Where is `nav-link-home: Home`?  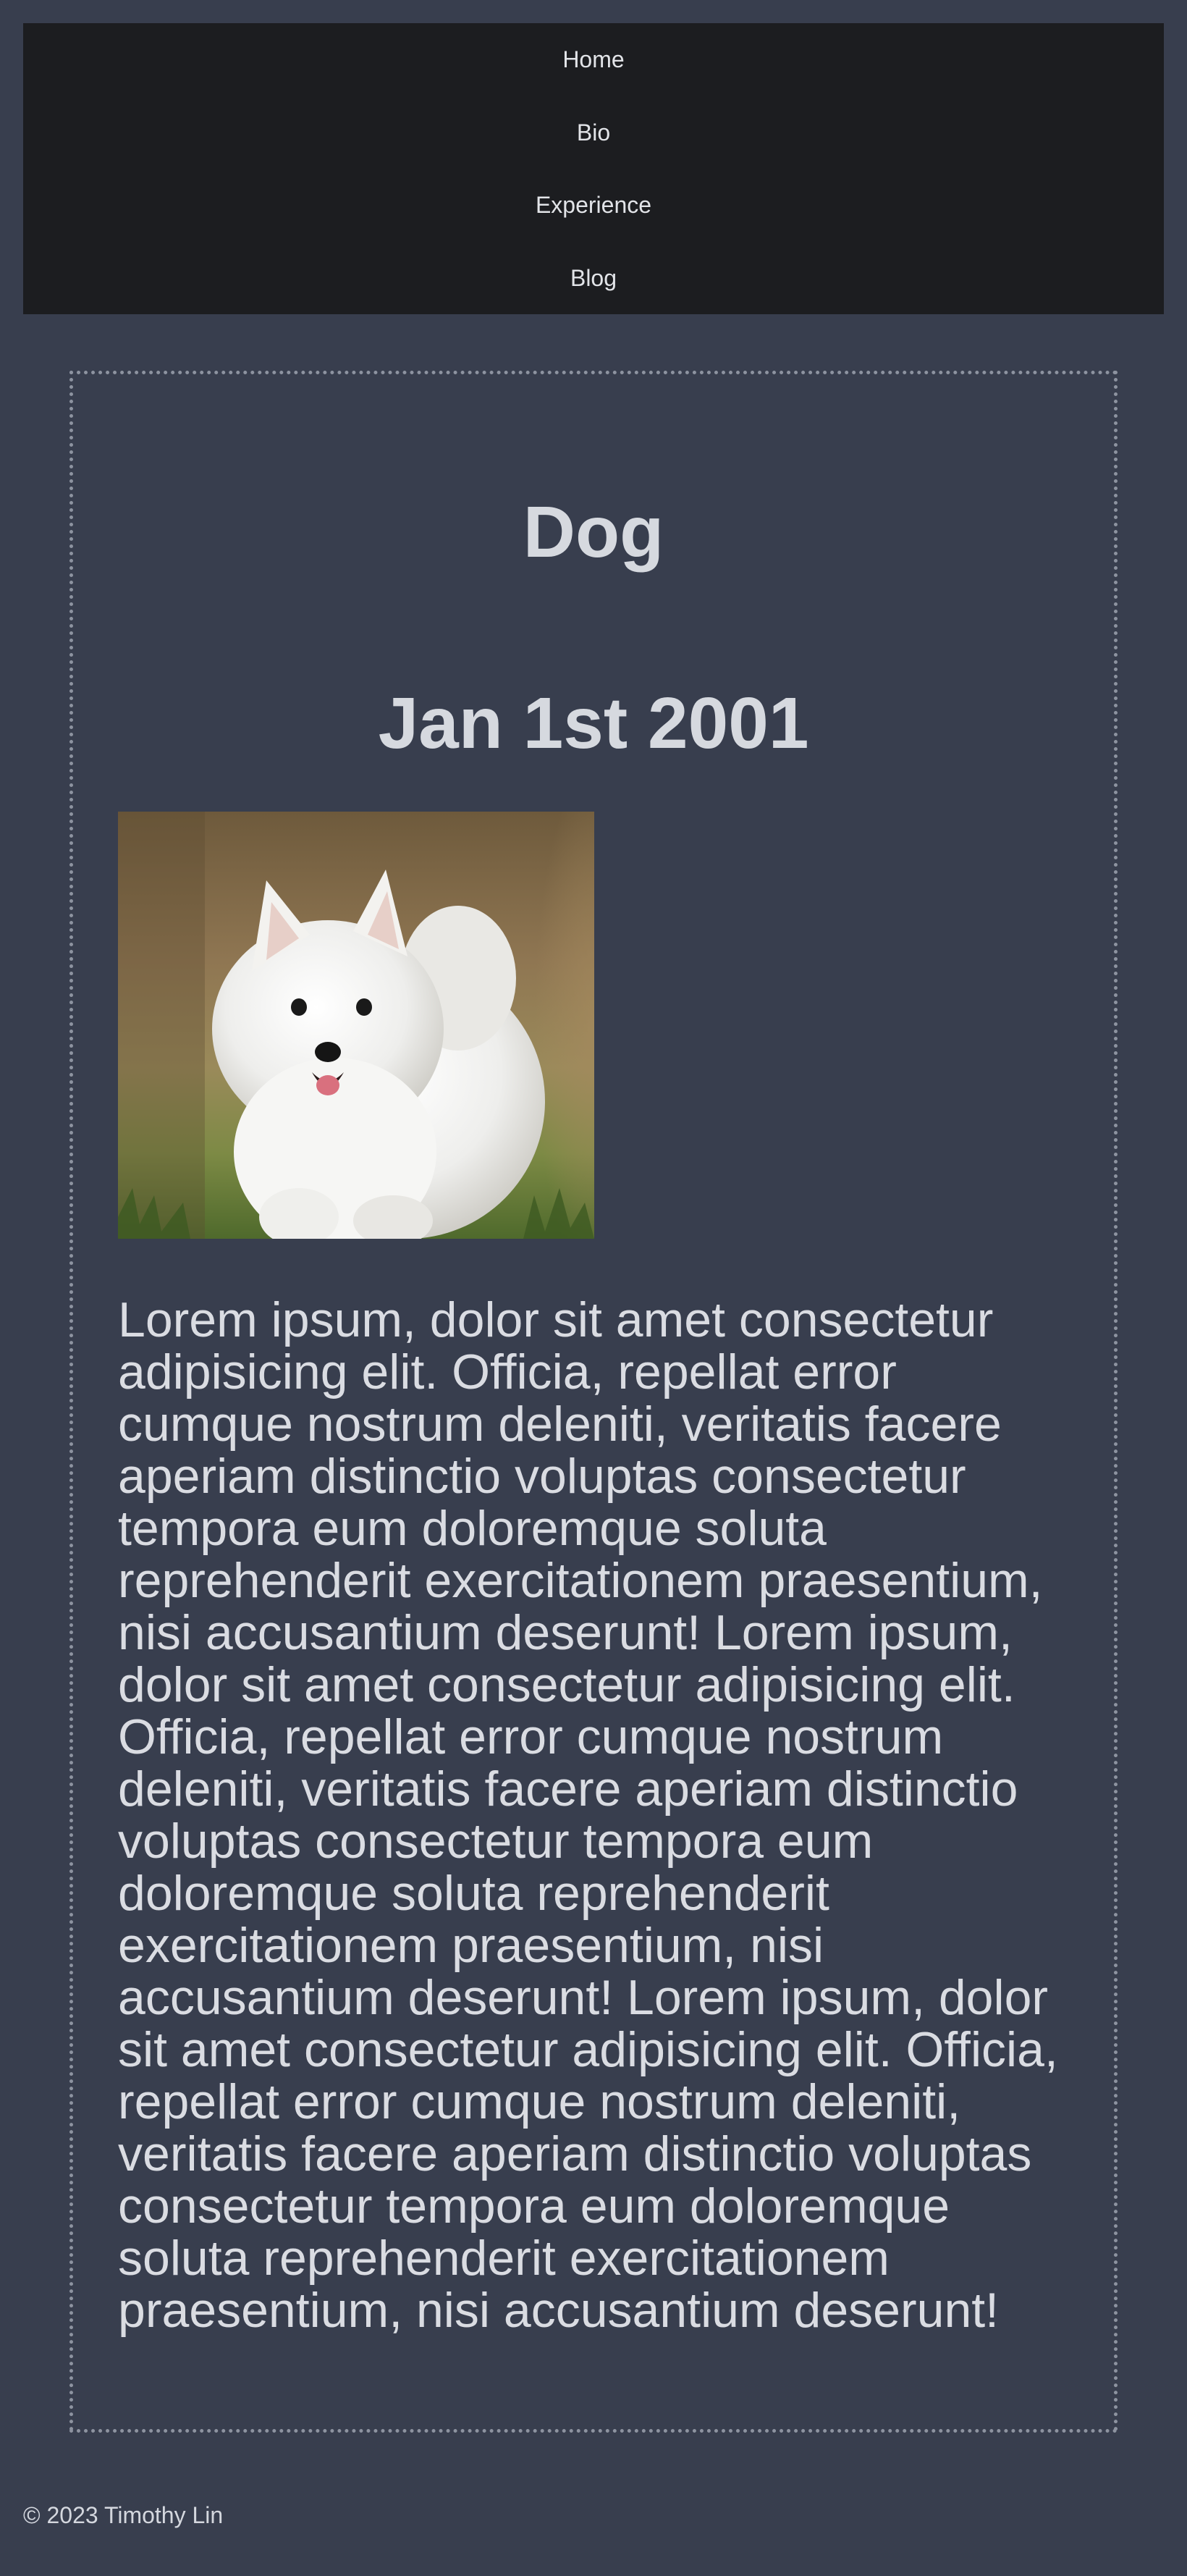
nav-link-home: Home is located at coordinates (593, 59).